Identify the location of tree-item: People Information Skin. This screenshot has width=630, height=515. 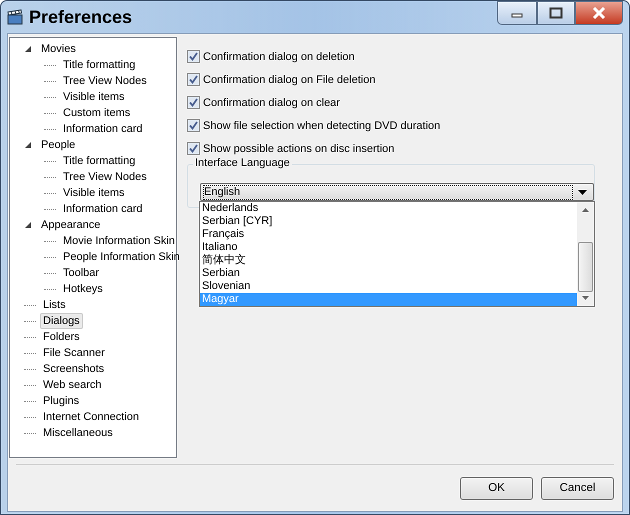
(121, 257).